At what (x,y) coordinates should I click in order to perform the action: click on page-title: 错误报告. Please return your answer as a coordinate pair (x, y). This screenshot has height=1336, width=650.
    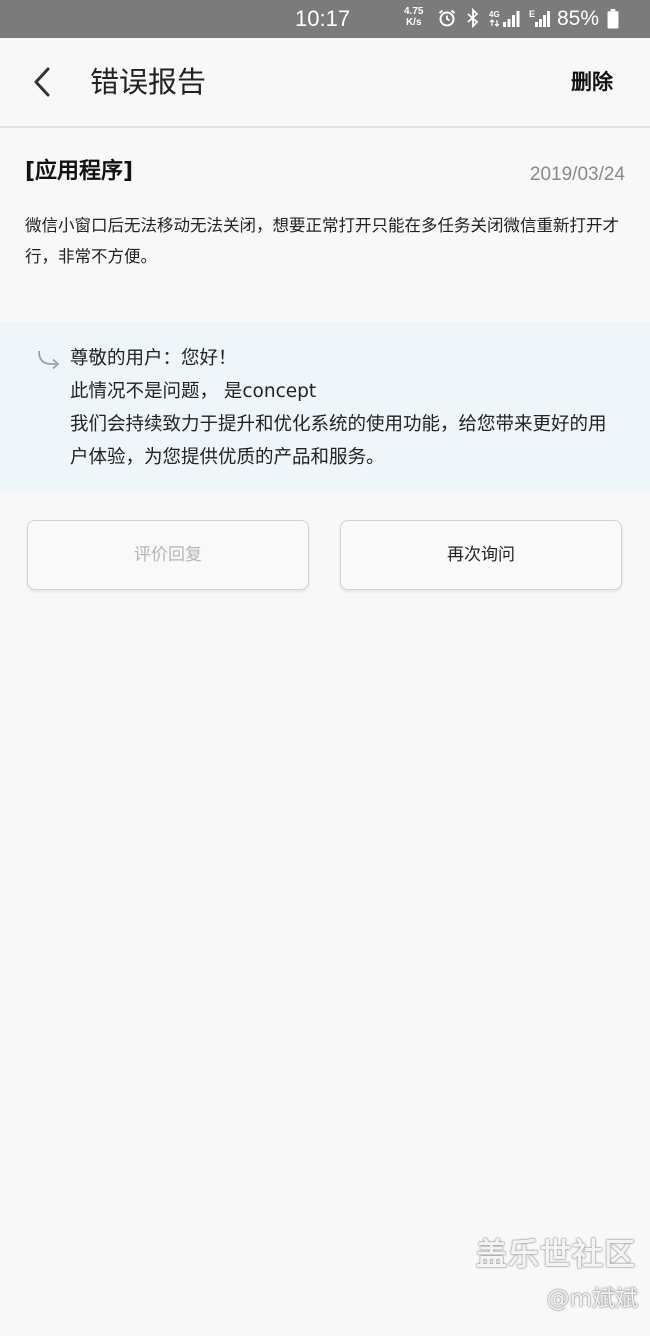
    Looking at the image, I should click on (148, 82).